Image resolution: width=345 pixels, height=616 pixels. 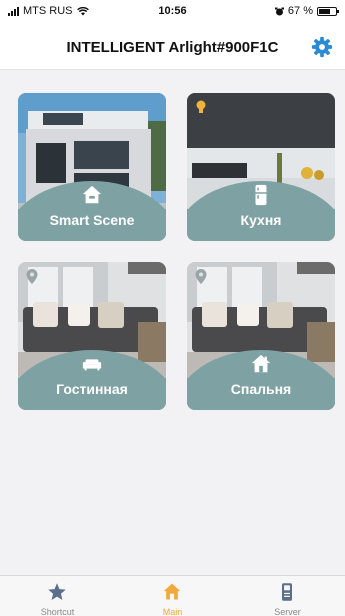 What do you see at coordinates (57, 611) in the screenshot?
I see `tab-label: Shortcut` at bounding box center [57, 611].